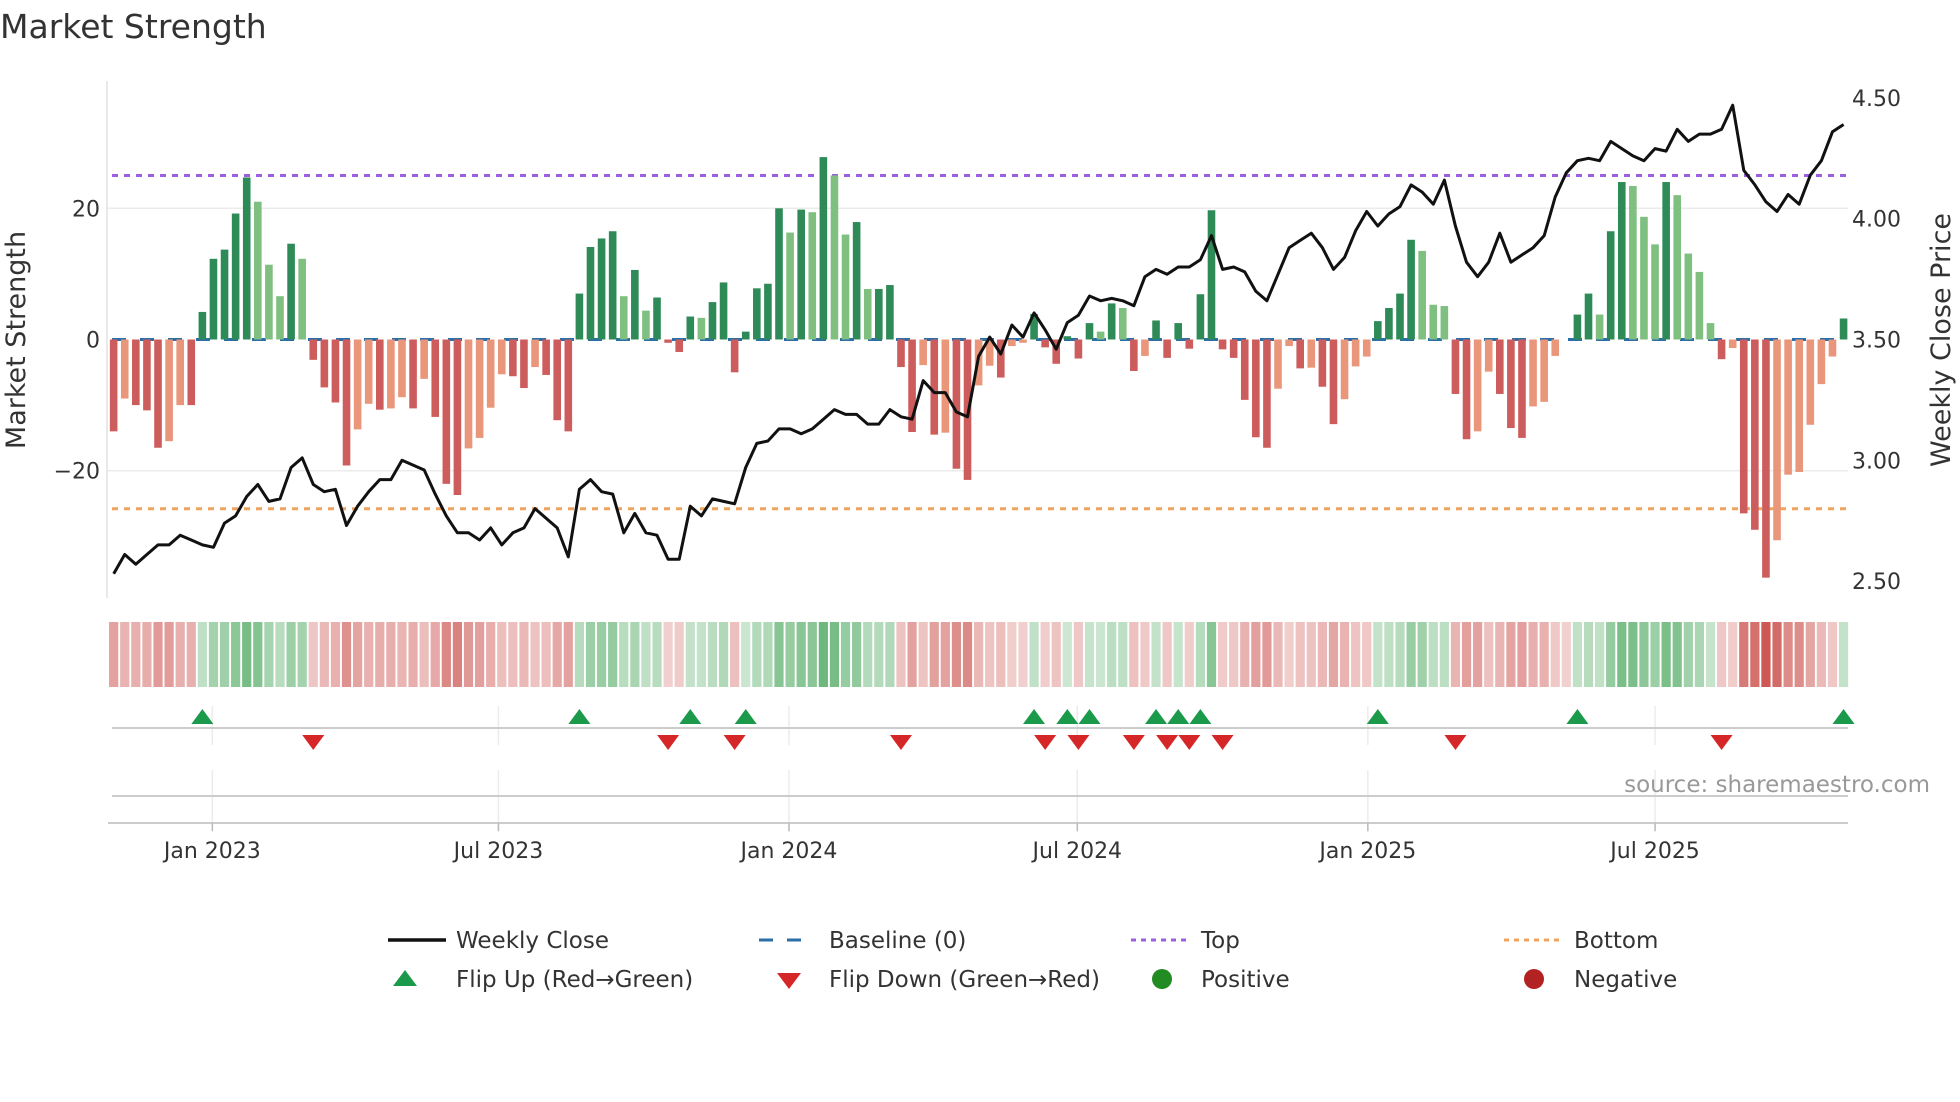 This screenshot has height=1102, width=1960. What do you see at coordinates (1876, 220) in the screenshot?
I see `y2-tick-label: 4.00` at bounding box center [1876, 220].